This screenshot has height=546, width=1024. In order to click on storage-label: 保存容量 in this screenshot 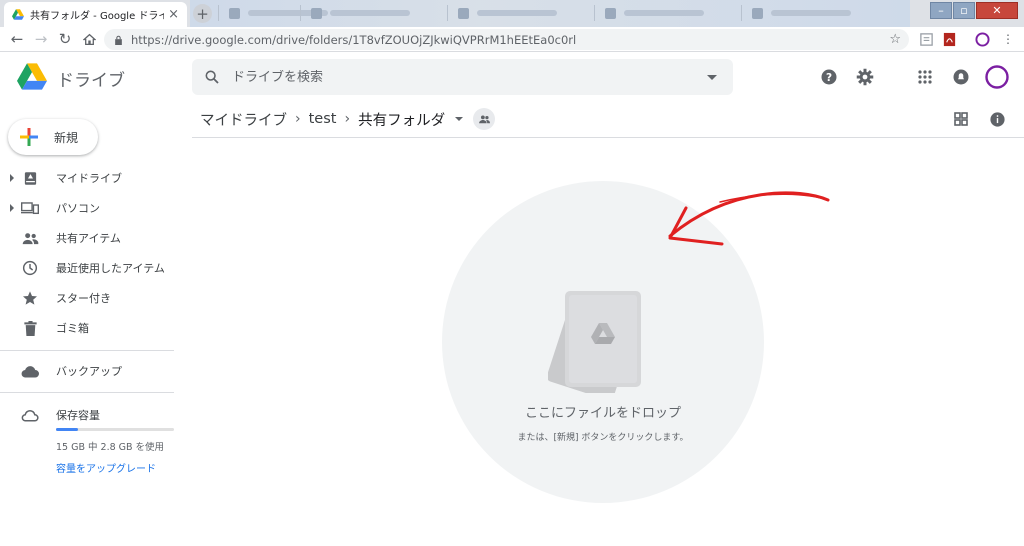, I will do `click(78, 415)`.